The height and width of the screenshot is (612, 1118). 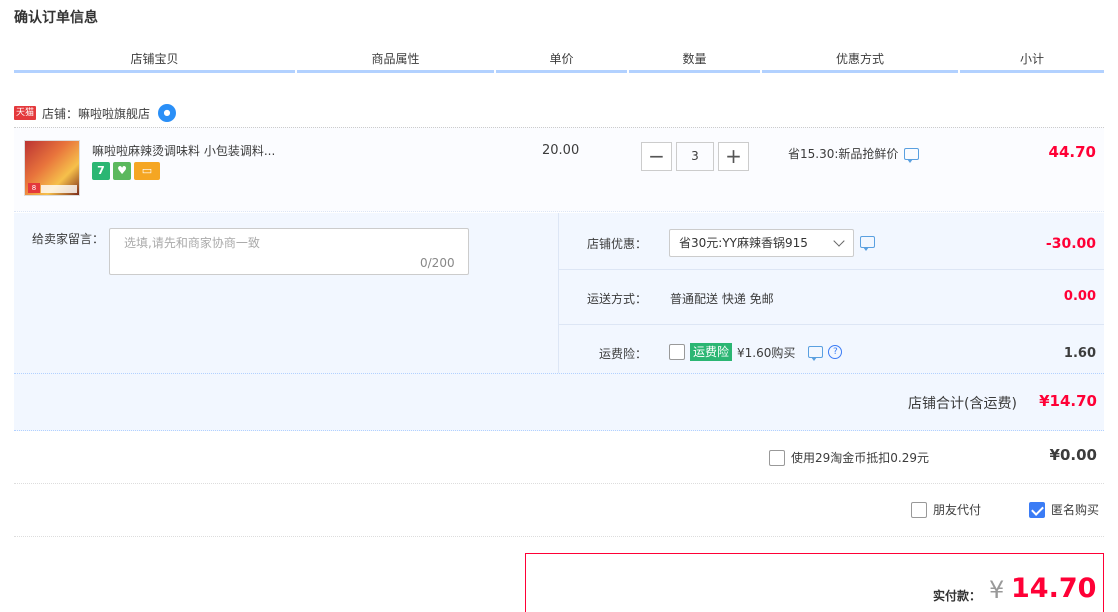 I want to click on payment-currency: ¥, so click(x=997, y=590).